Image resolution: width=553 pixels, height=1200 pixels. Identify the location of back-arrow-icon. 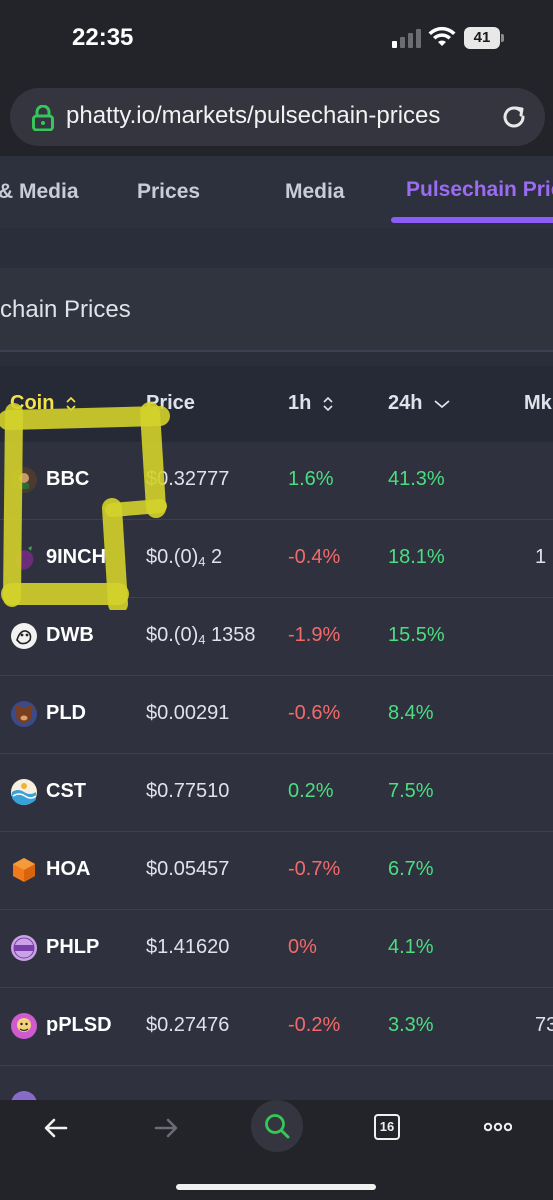
(56, 1128).